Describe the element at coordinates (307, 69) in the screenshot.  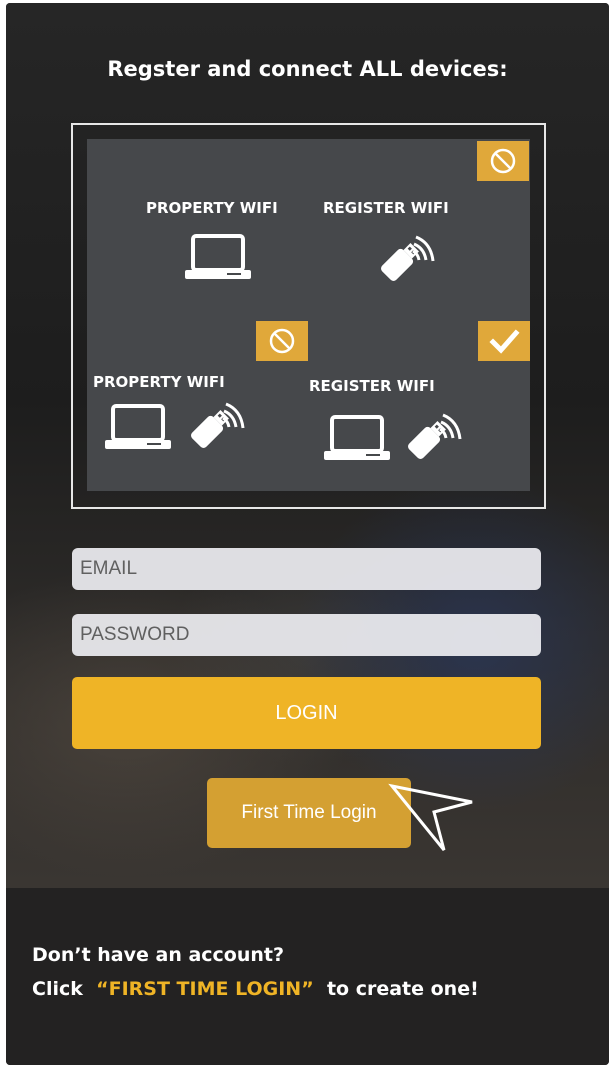
I see `page-heading: Regster and connect ALL devices:` at that location.